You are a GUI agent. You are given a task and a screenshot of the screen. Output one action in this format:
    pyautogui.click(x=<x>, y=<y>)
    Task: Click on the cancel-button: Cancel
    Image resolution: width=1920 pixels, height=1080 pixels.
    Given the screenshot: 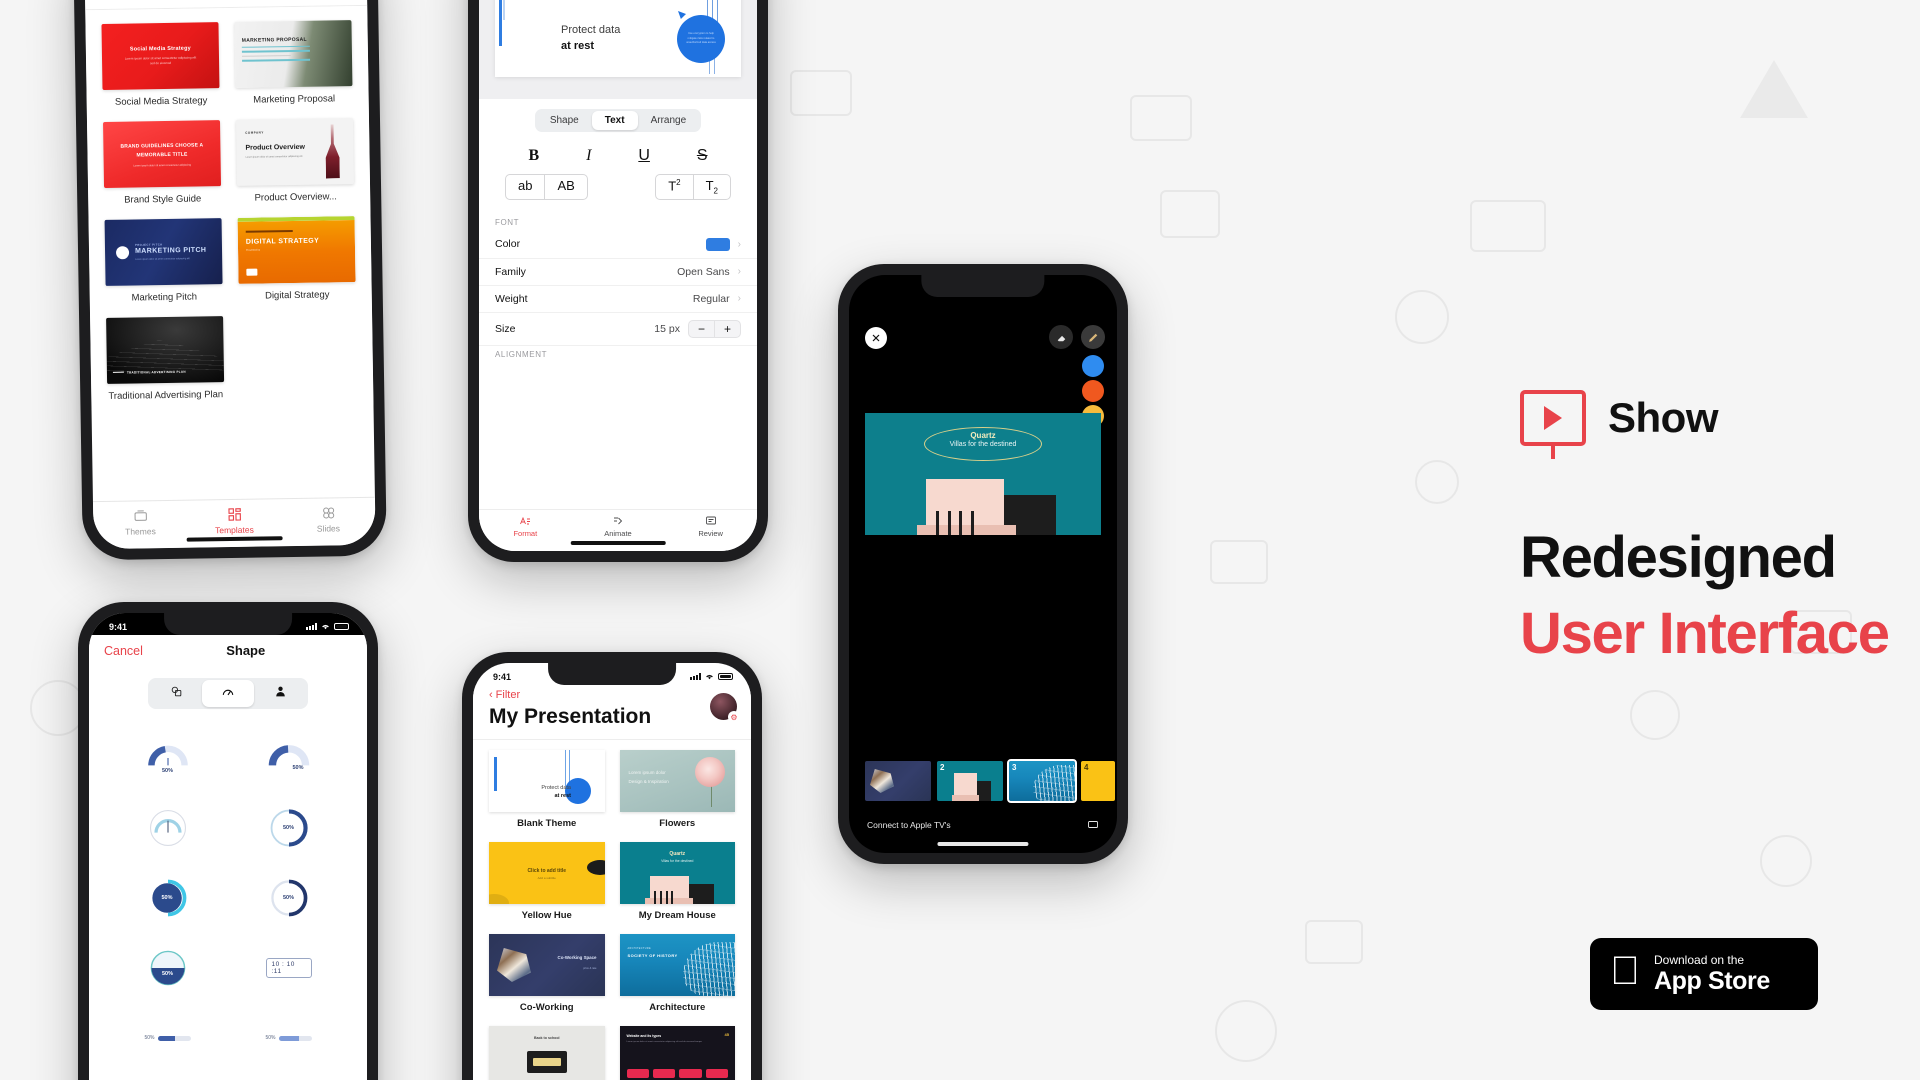 What is the action you would take?
    pyautogui.click(x=123, y=651)
    